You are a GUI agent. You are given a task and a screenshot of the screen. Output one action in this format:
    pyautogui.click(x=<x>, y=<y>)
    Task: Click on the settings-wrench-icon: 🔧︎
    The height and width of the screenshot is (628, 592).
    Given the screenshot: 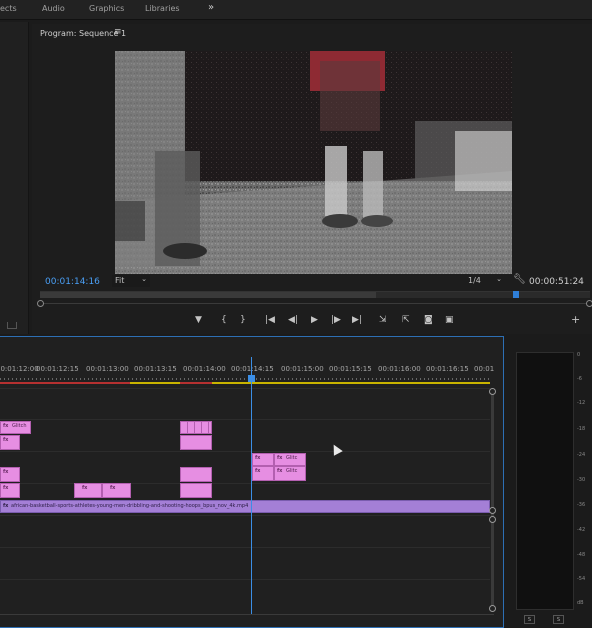 What is the action you would take?
    pyautogui.click(x=519, y=279)
    